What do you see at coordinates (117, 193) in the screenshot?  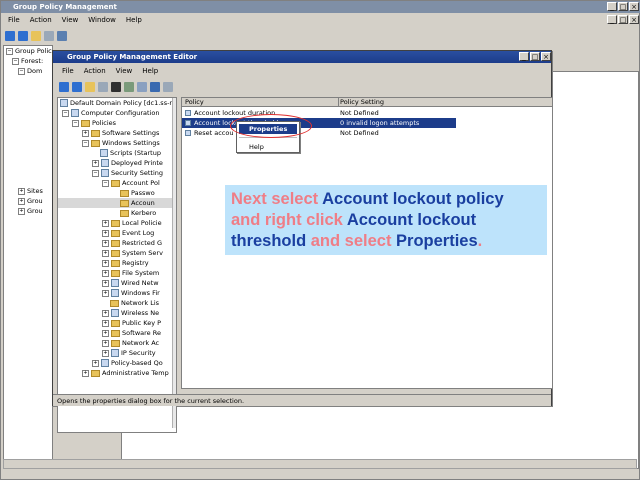 I see `tree-item: Passwo` at bounding box center [117, 193].